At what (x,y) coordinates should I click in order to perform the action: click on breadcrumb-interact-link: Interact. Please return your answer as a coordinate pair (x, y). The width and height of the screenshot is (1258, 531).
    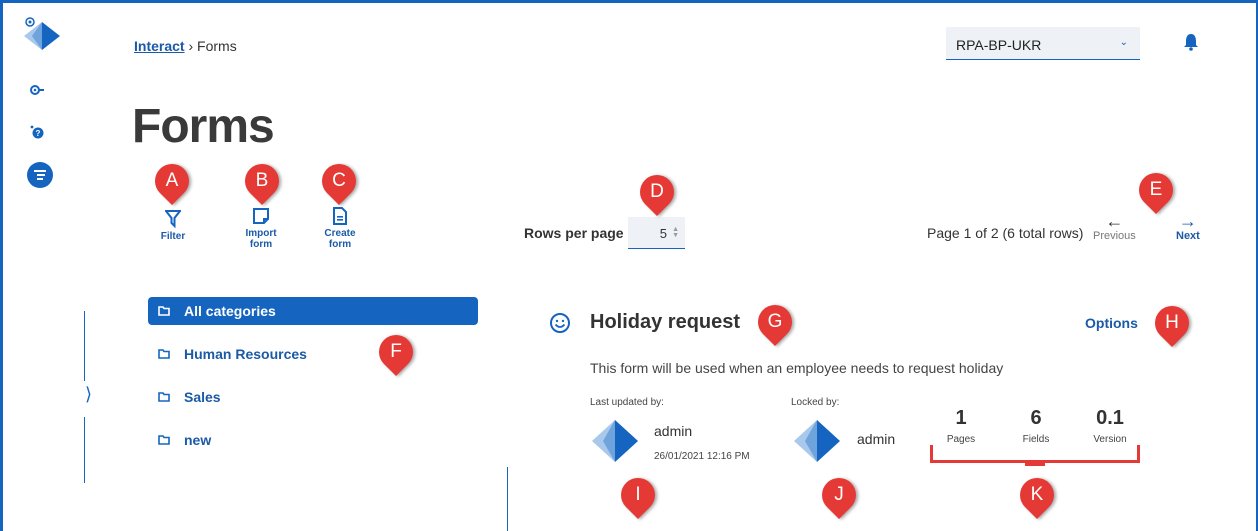
    Looking at the image, I should click on (159, 46).